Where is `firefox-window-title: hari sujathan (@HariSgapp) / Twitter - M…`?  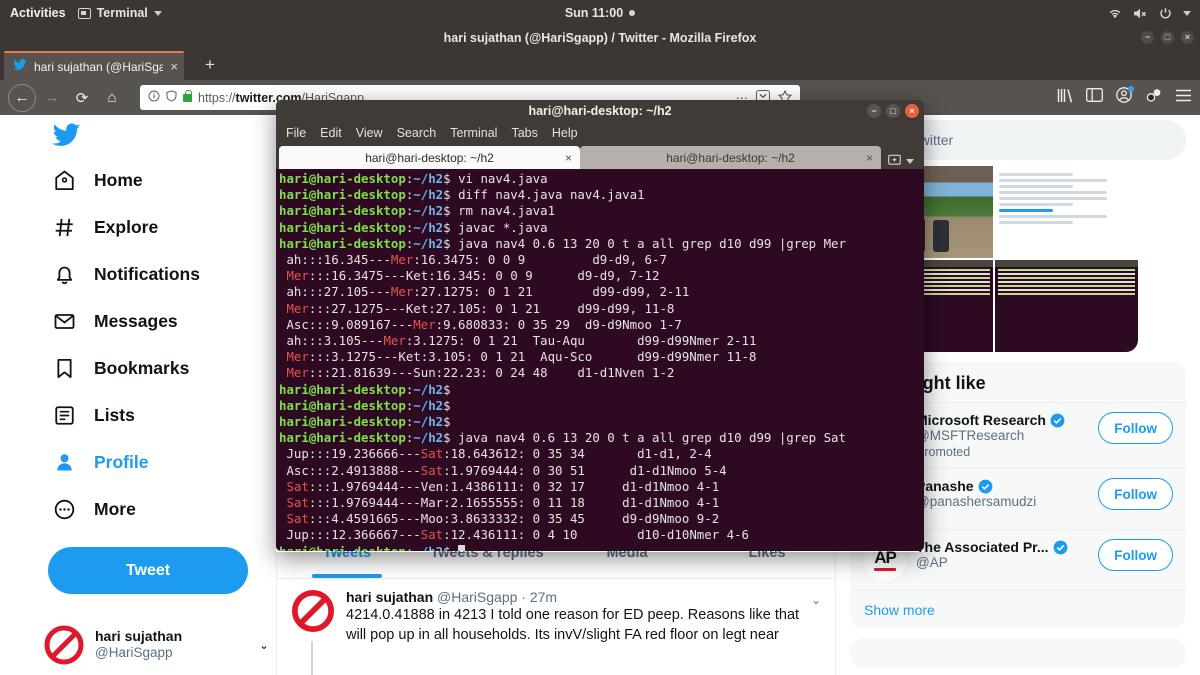 firefox-window-title: hari sujathan (@HariSgapp) / Twitter - M… is located at coordinates (600, 37).